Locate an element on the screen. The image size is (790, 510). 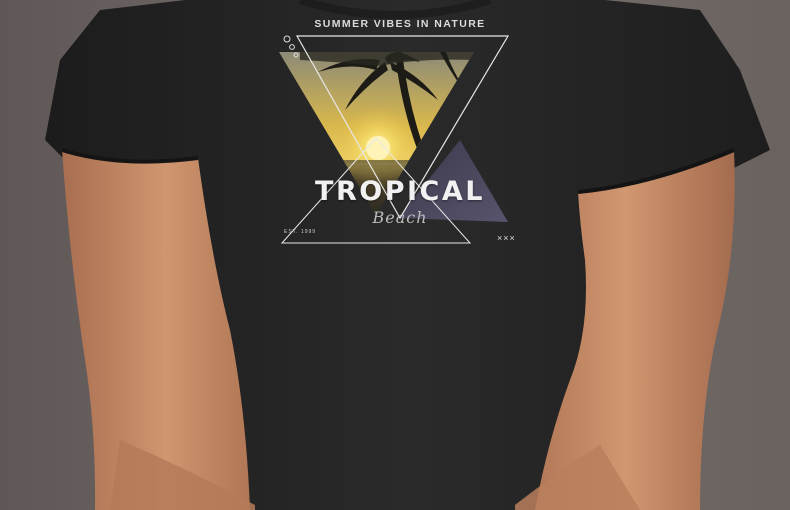
graphic-script-text: Beach is located at coordinates (400, 217).